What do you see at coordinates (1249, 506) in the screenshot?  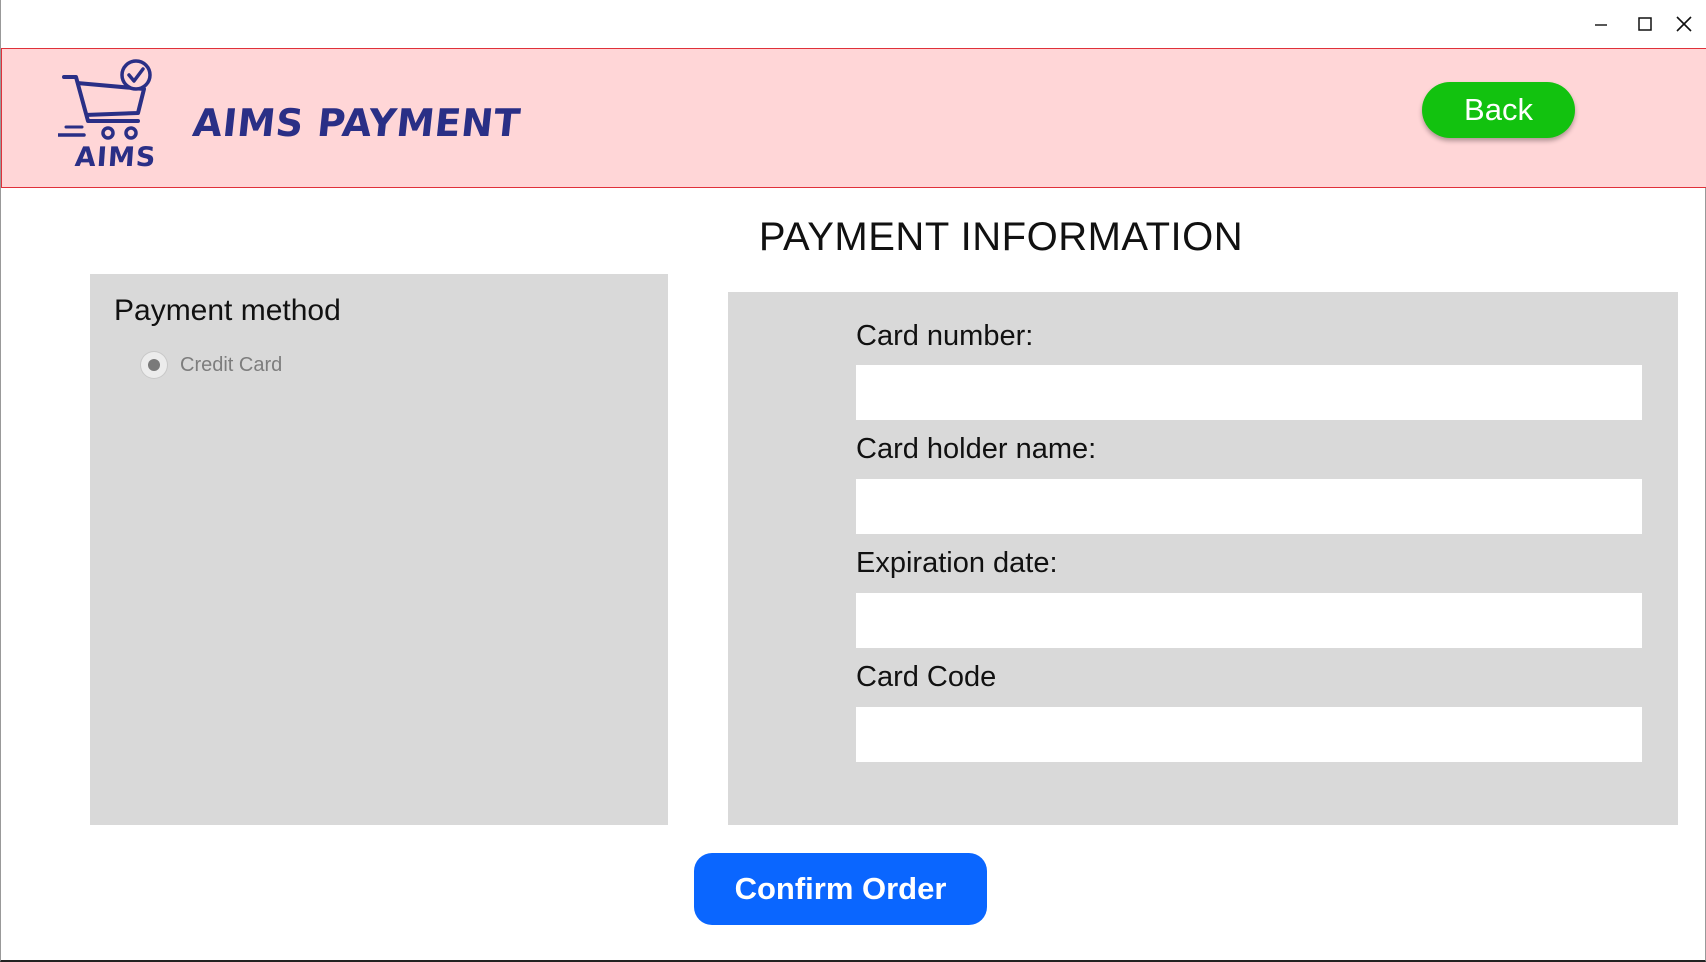 I see `card-holder-name-input` at bounding box center [1249, 506].